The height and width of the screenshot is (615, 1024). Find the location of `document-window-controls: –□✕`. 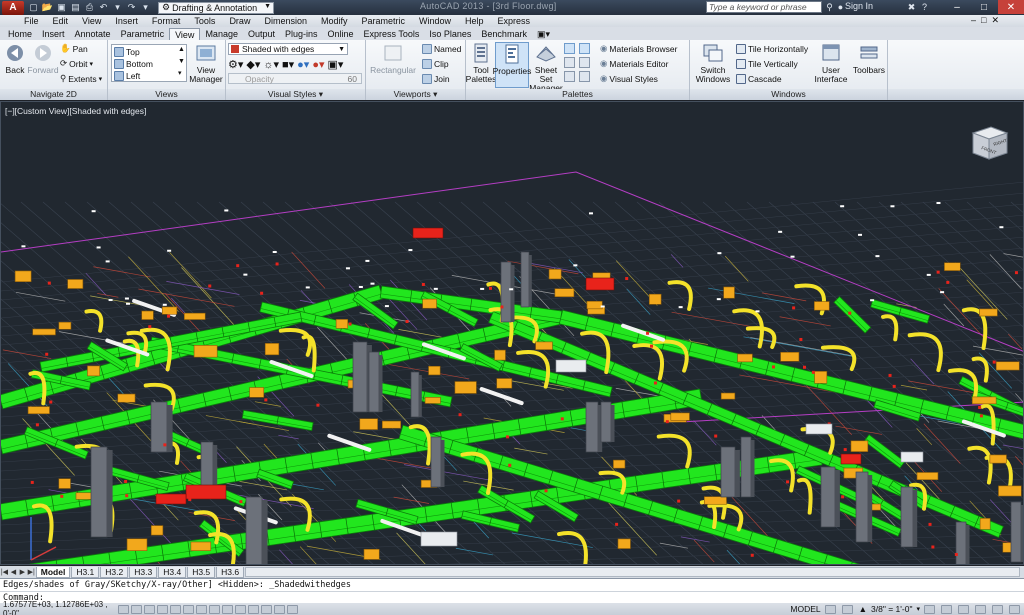

document-window-controls: –□✕ is located at coordinates (987, 20).